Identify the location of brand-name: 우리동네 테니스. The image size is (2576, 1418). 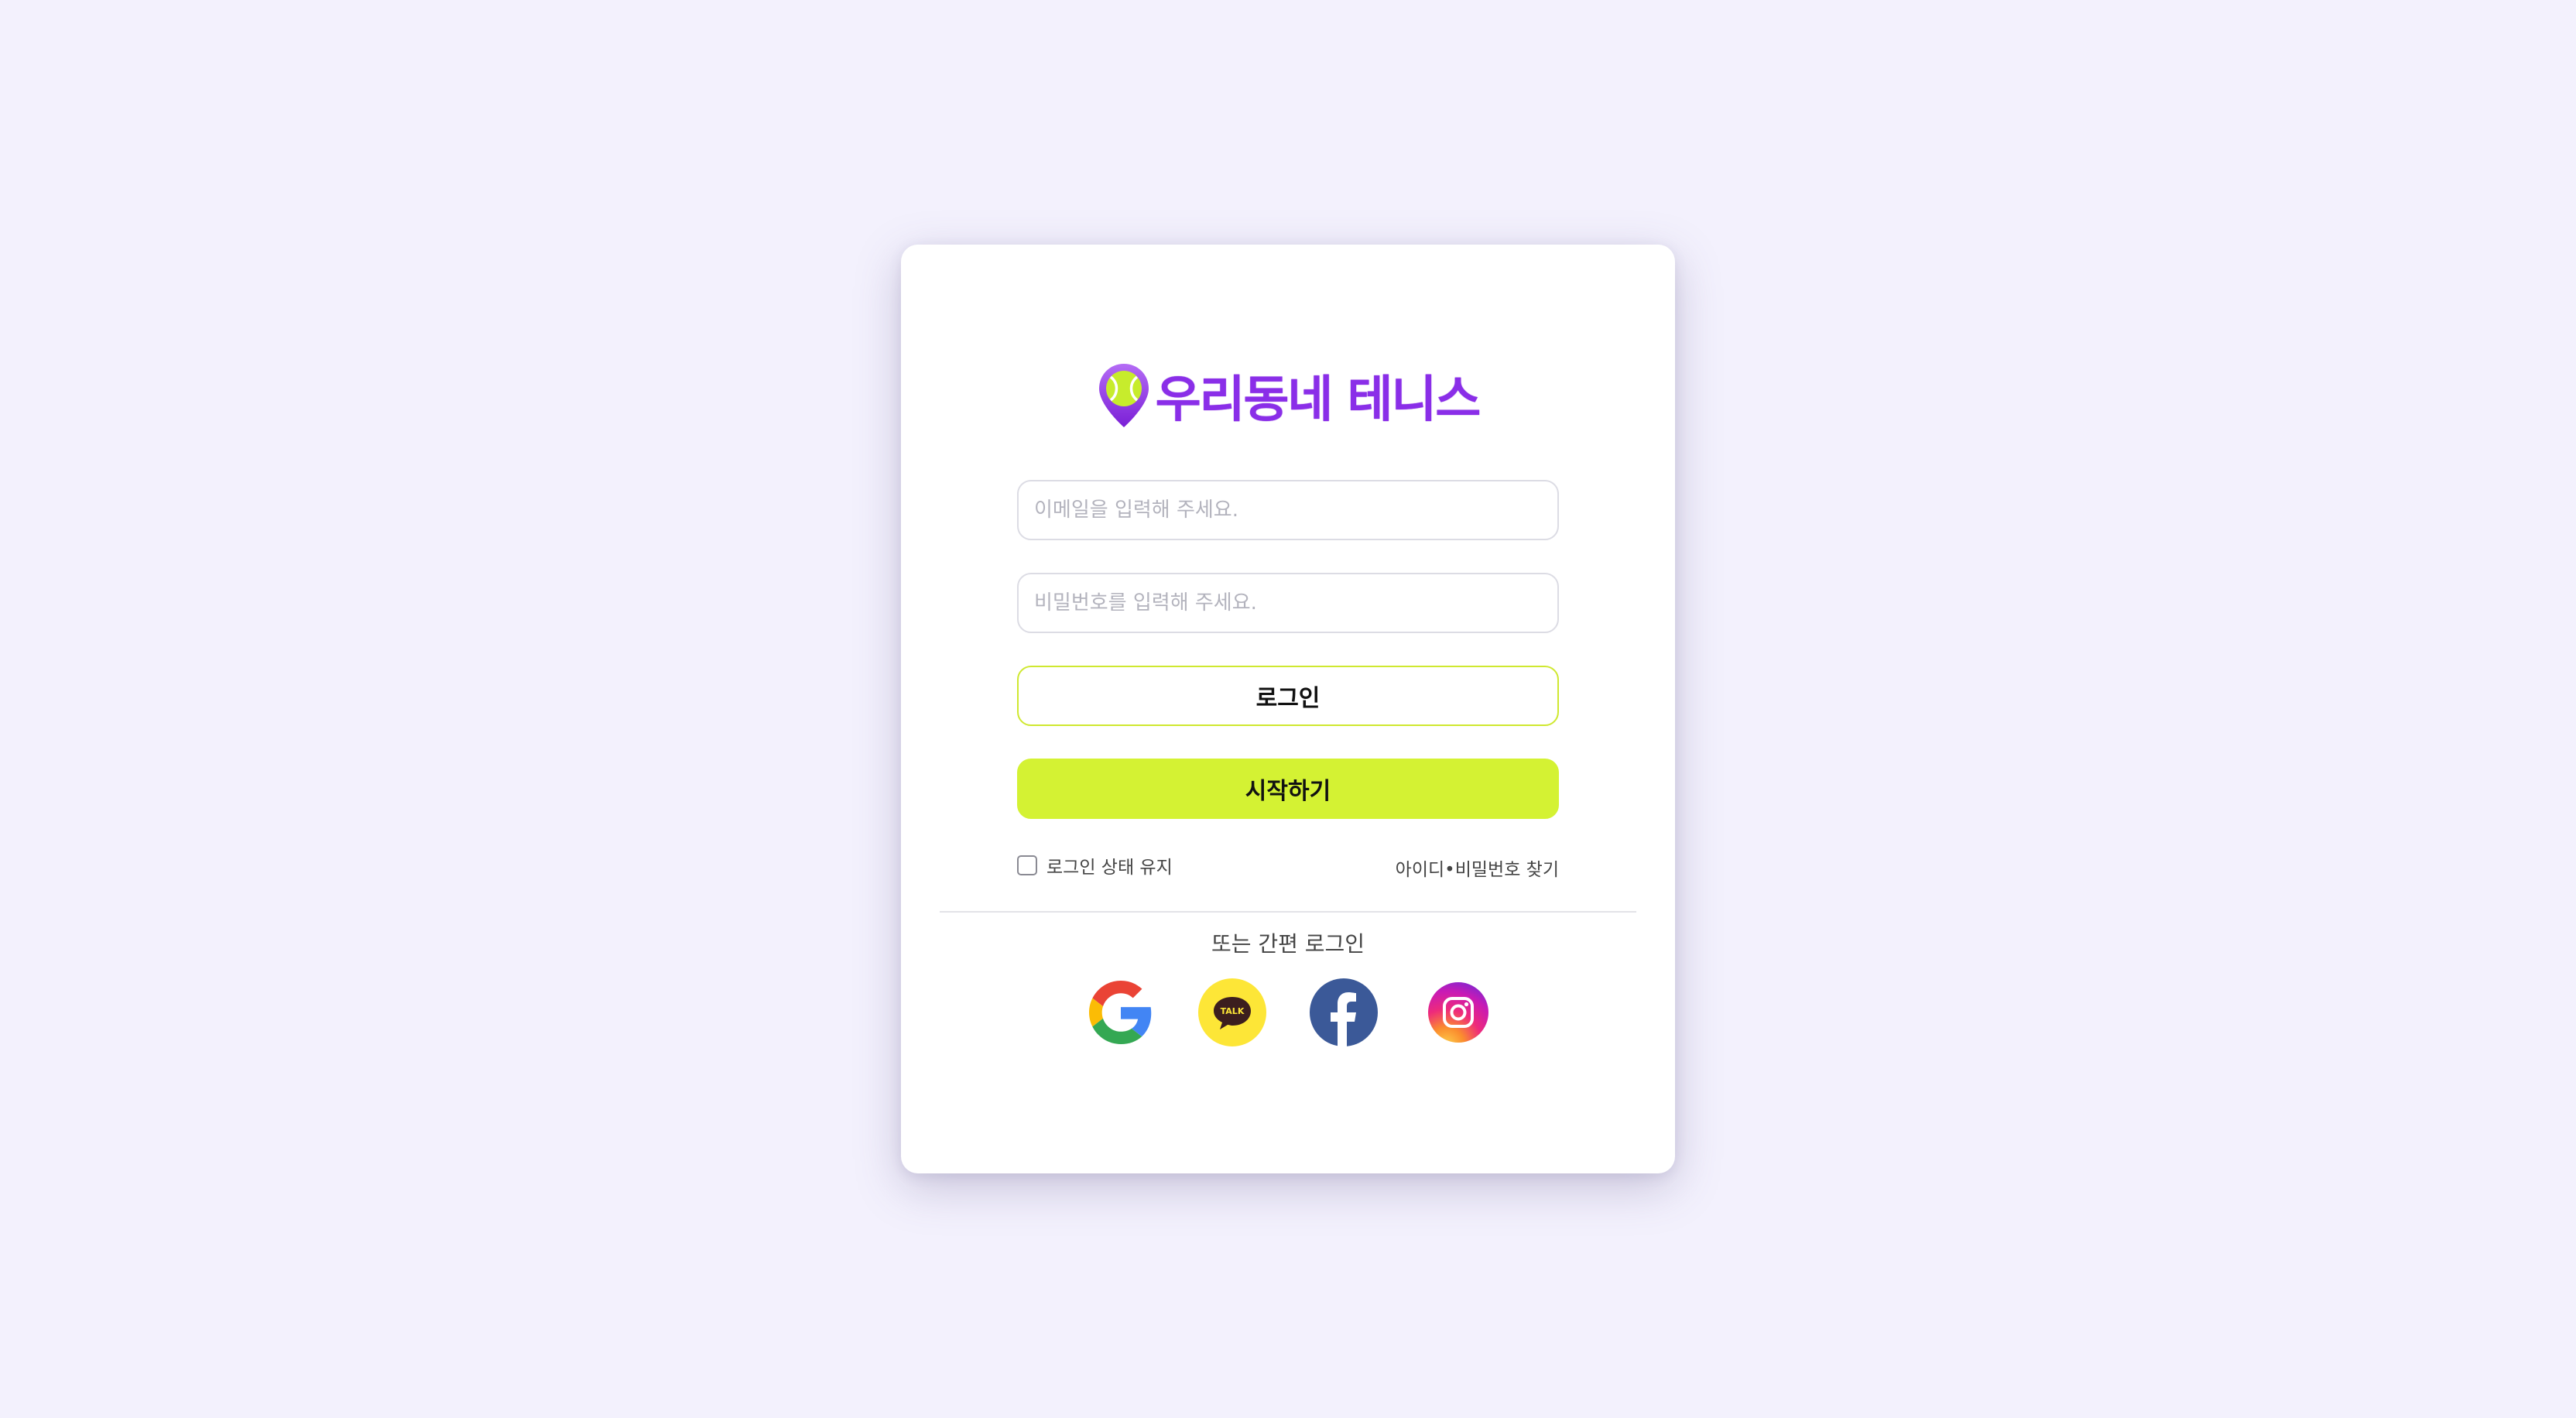
(1318, 400).